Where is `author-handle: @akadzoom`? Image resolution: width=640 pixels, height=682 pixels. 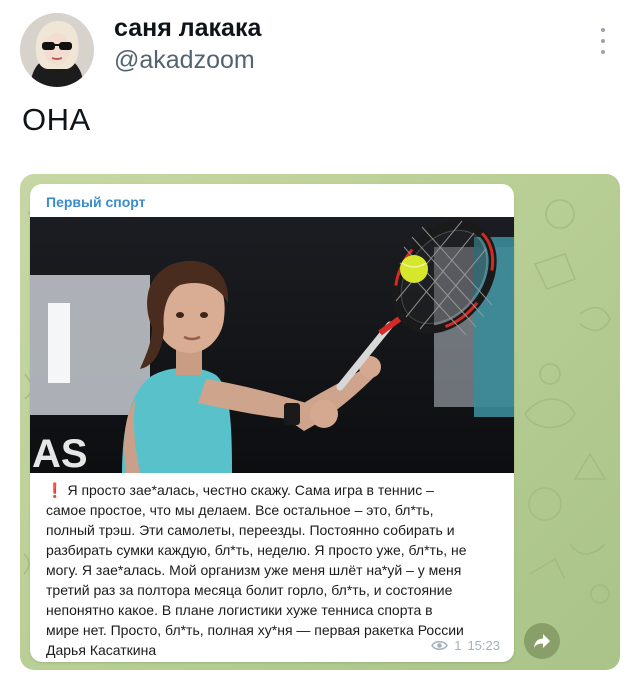 author-handle: @akadzoom is located at coordinates (184, 60).